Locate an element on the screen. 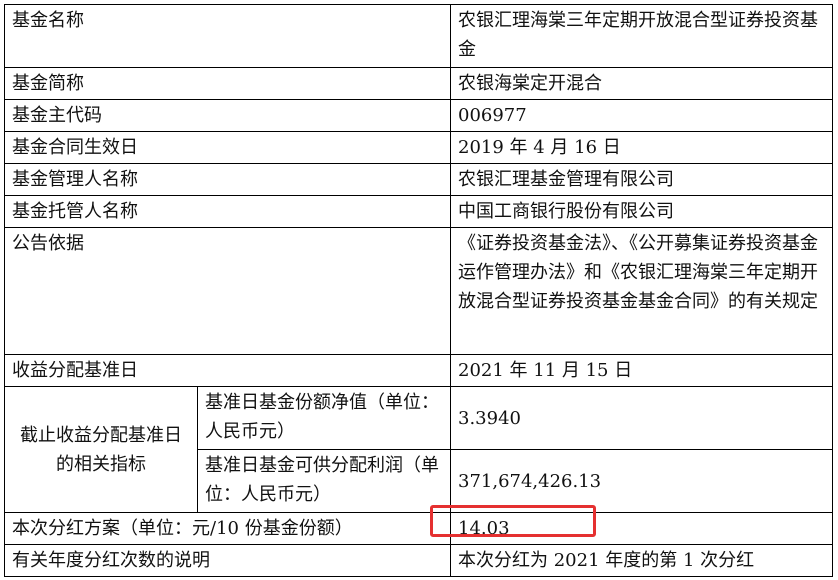 This screenshot has height=580, width=838. indicators-label: 截止收益分配基准日的相关指标 is located at coordinates (101, 449).